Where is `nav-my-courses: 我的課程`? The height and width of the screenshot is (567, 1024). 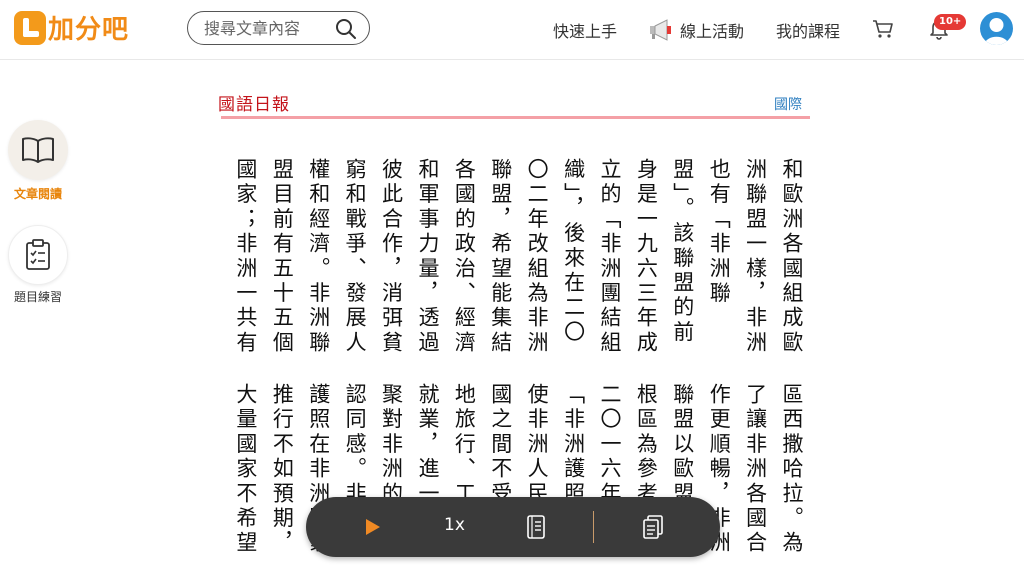 nav-my-courses: 我的課程 is located at coordinates (808, 30).